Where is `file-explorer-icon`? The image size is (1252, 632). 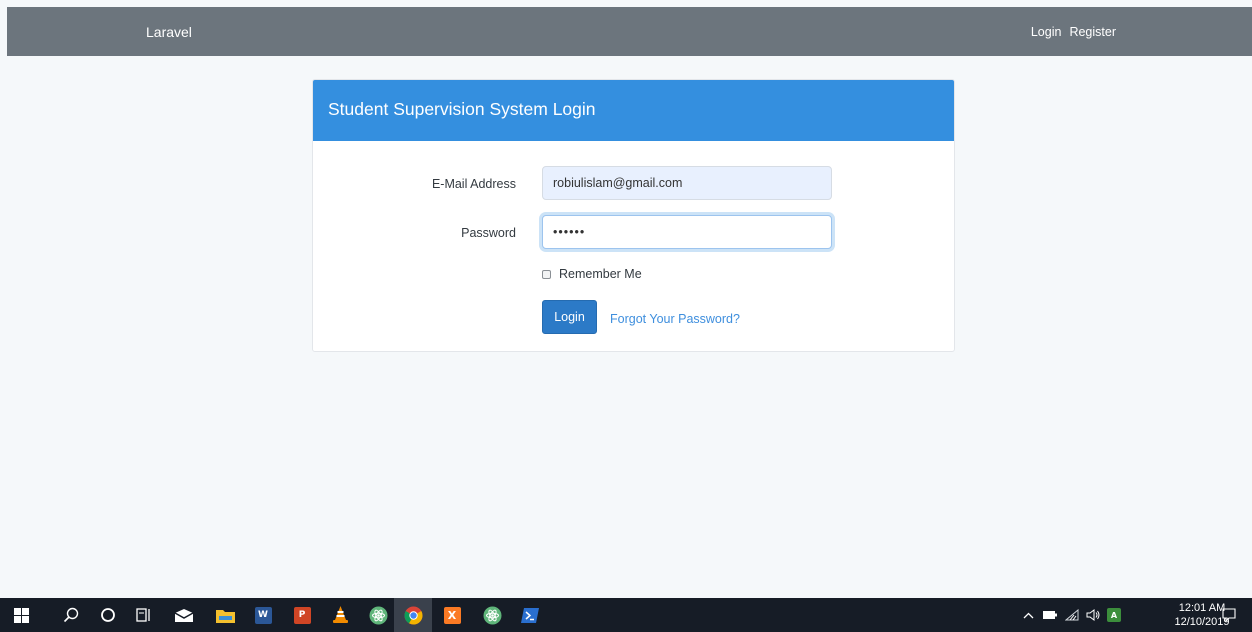 file-explorer-icon is located at coordinates (225, 615).